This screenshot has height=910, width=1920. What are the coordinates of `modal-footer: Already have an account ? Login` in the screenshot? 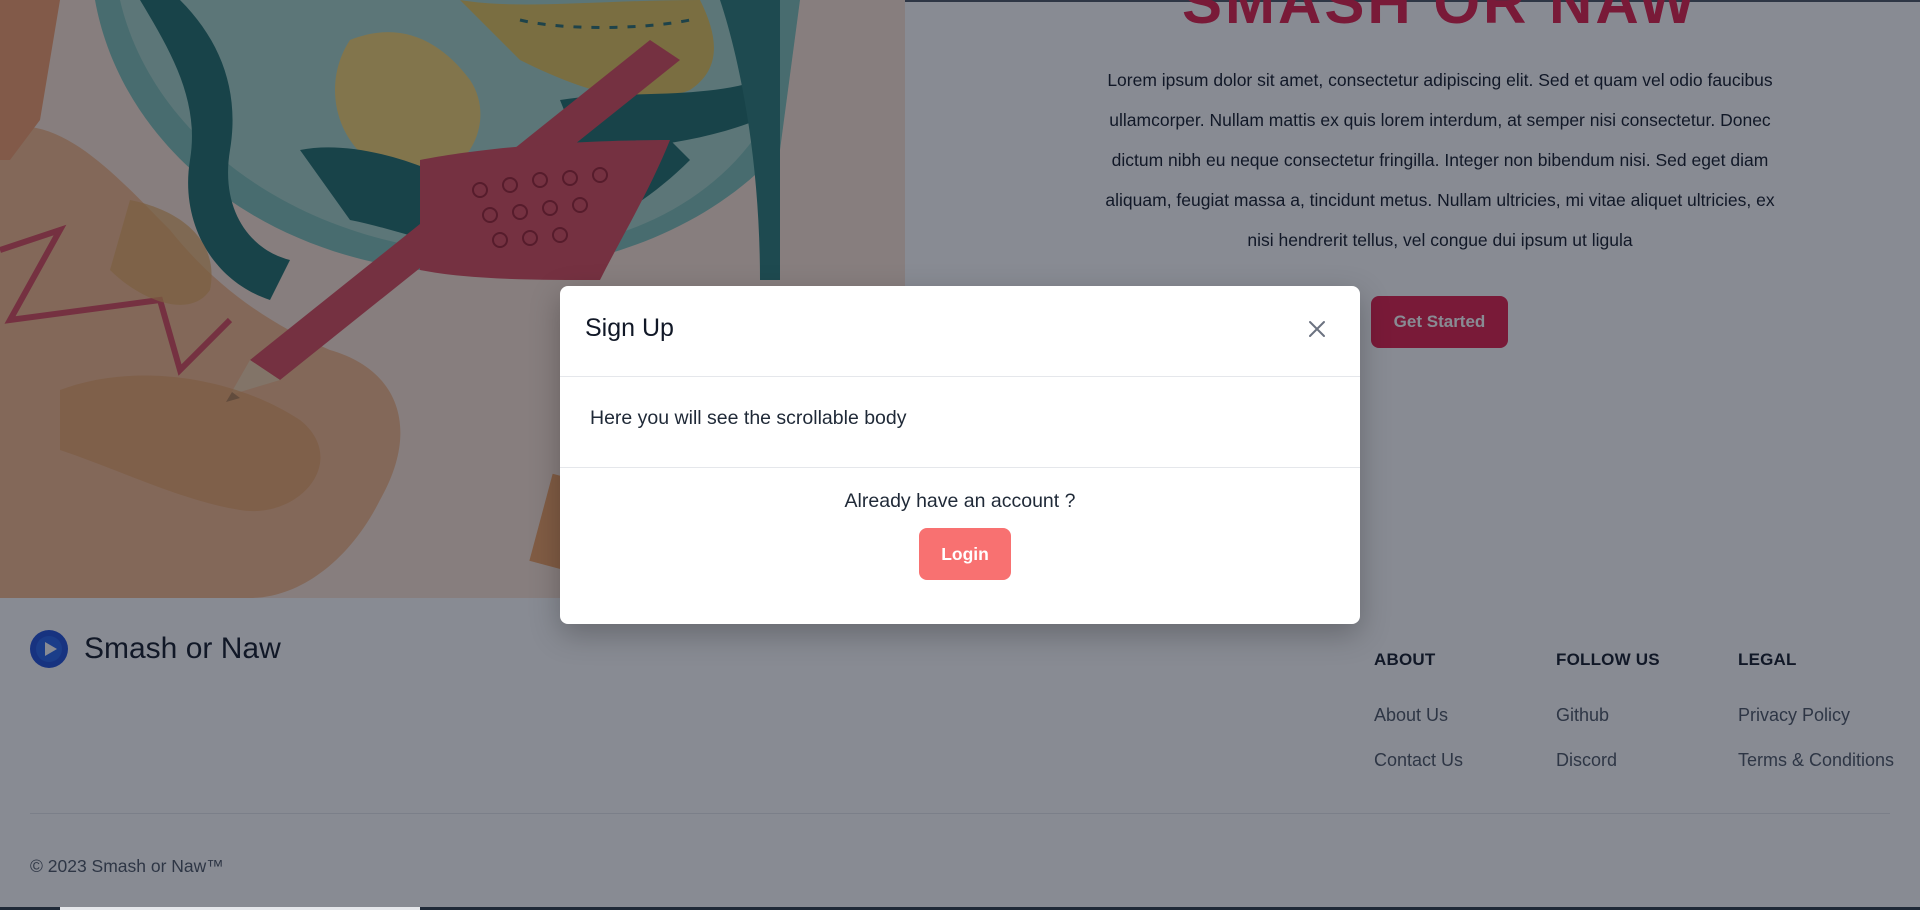 It's located at (960, 546).